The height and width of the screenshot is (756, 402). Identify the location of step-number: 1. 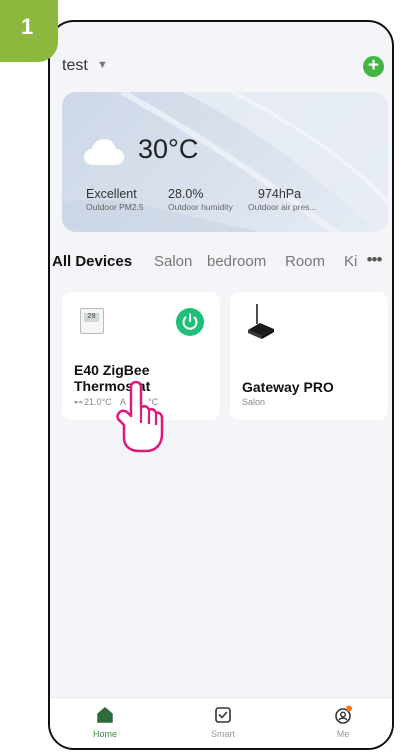
(27, 26).